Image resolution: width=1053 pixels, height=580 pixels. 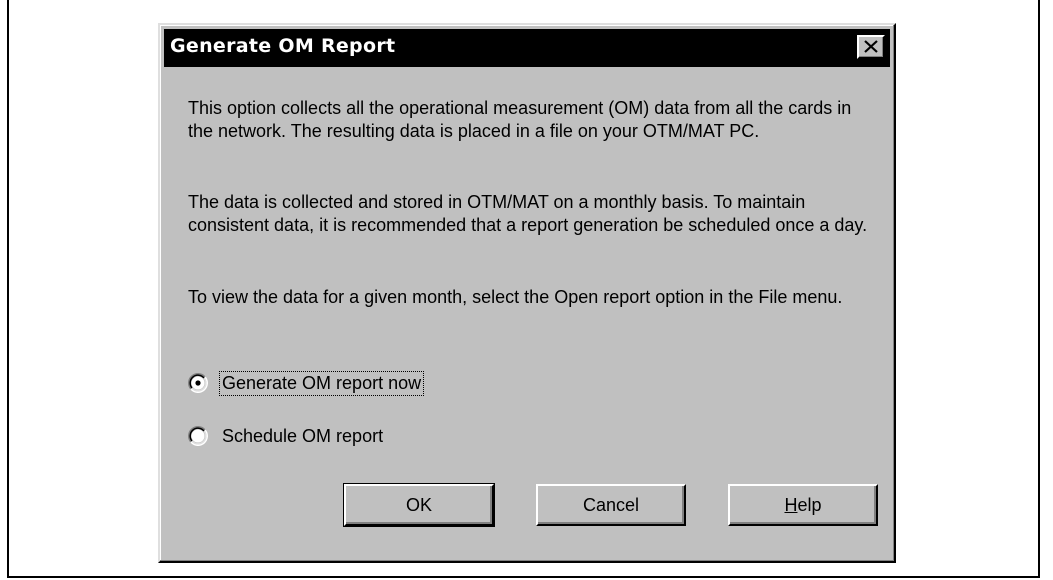 What do you see at coordinates (791, 504) in the screenshot?
I see `help-mnemonic: H` at bounding box center [791, 504].